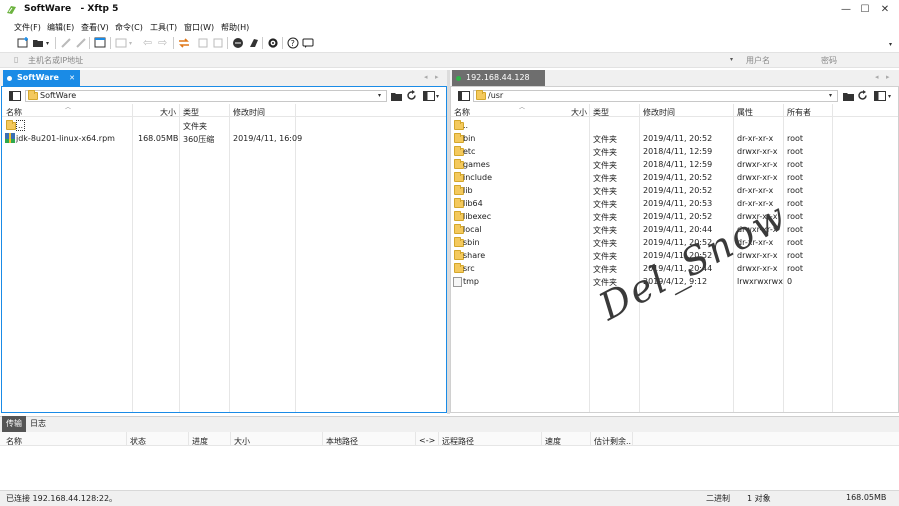 The image size is (899, 506). What do you see at coordinates (396, 96) in the screenshot?
I see `local-parent-folder-icon` at bounding box center [396, 96].